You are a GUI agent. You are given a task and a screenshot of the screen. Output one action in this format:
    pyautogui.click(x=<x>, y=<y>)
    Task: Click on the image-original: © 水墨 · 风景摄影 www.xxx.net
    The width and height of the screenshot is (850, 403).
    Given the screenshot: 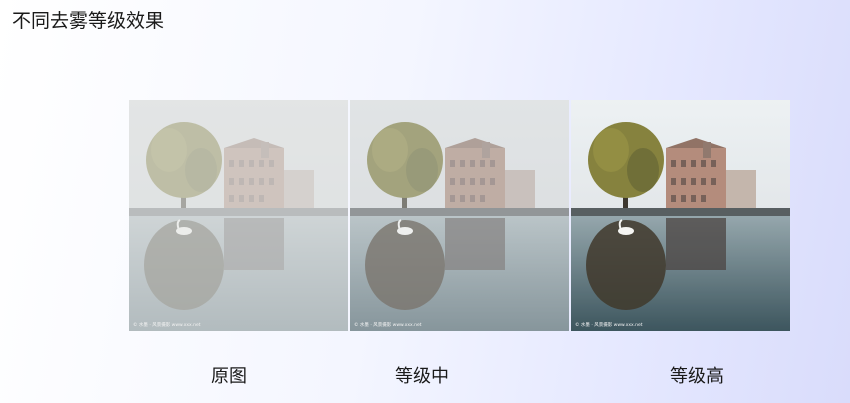 What is the action you would take?
    pyautogui.click(x=238, y=215)
    